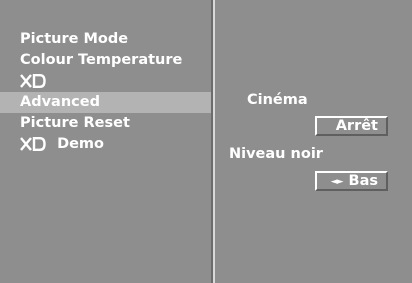 This screenshot has height=283, width=412. What do you see at coordinates (356, 126) in the screenshot?
I see `cinema-value: Arrêt` at bounding box center [356, 126].